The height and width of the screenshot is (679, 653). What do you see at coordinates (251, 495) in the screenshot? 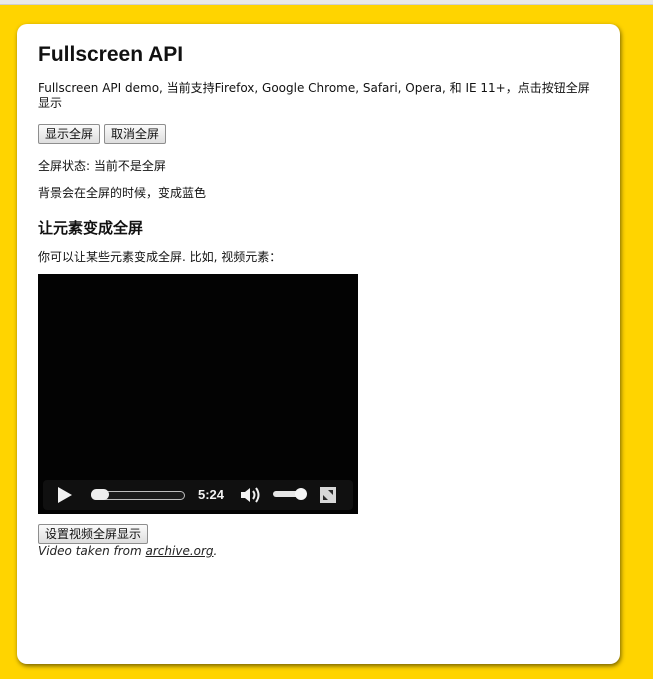
I see `volume-icon` at bounding box center [251, 495].